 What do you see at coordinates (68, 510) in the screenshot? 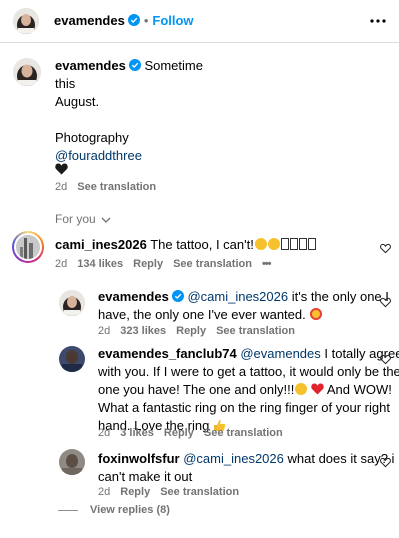
I see `view-replies-divider` at bounding box center [68, 510].